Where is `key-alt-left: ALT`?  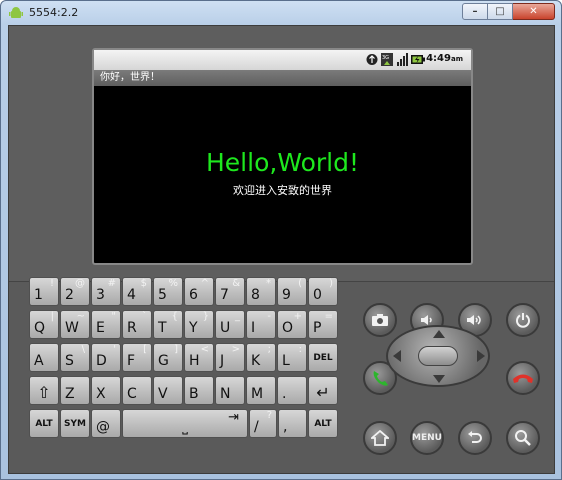
key-alt-left: ALT is located at coordinates (44, 423).